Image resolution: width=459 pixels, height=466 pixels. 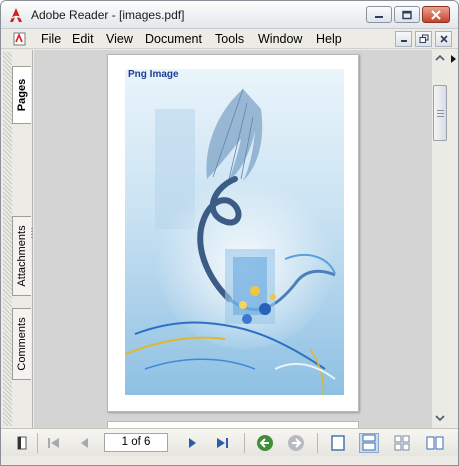 I want to click on page-number-field: 1 of 6, so click(x=136, y=442).